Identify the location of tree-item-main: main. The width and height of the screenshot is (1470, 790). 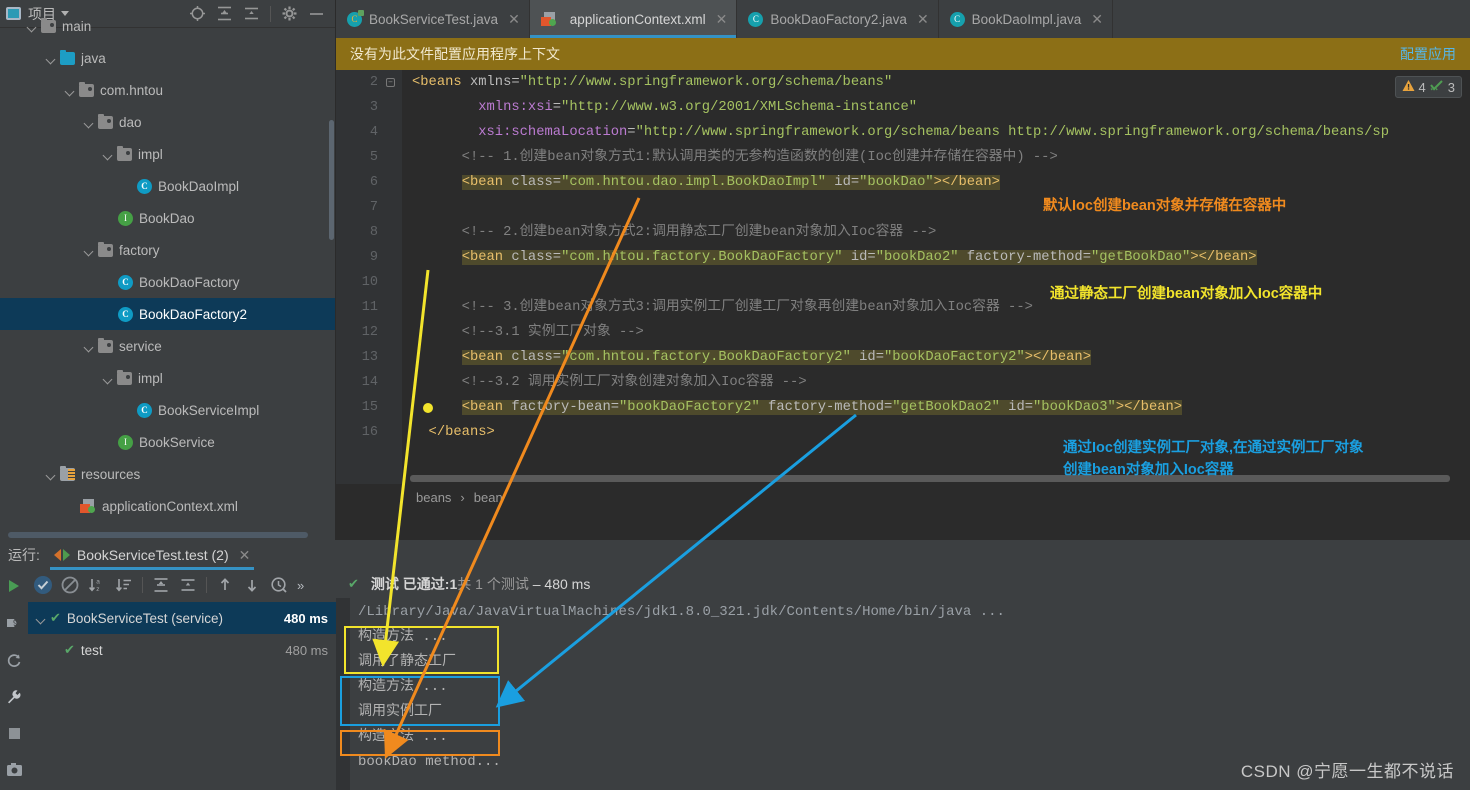
(167, 26).